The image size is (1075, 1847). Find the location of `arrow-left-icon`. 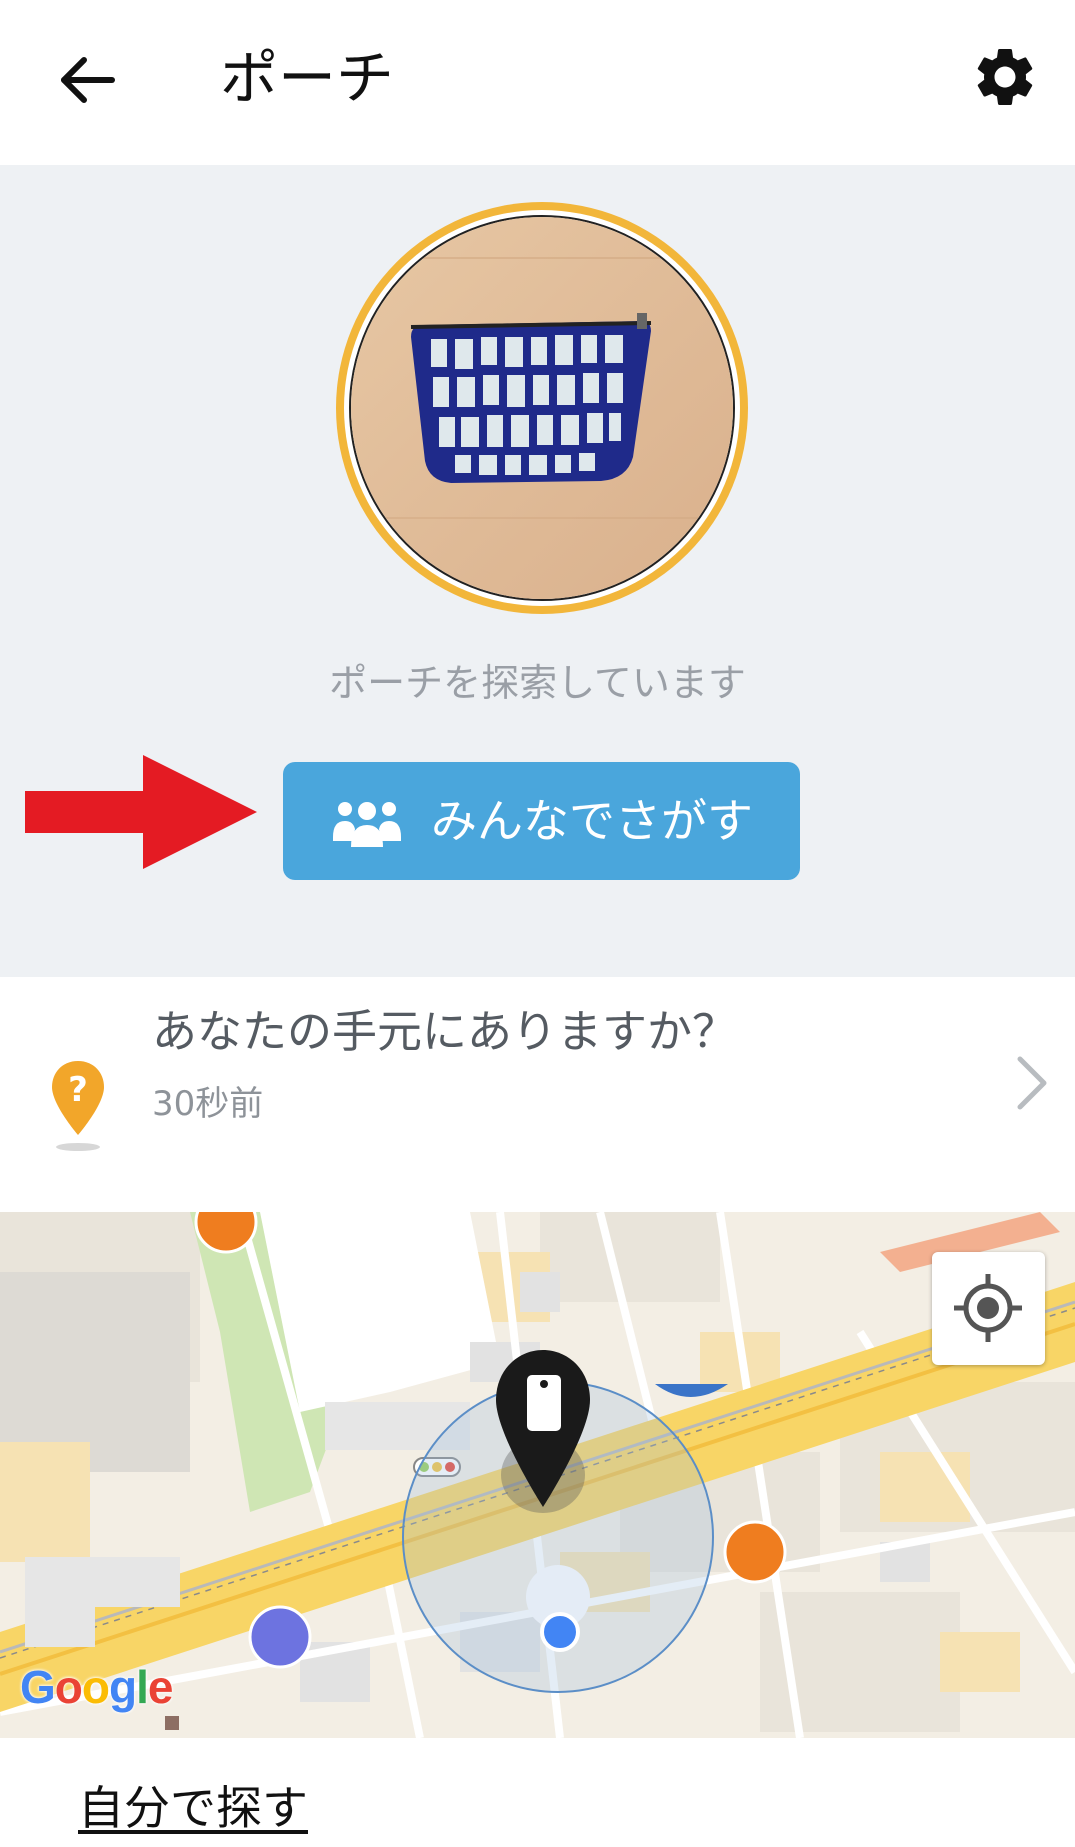

arrow-left-icon is located at coordinates (88, 80).